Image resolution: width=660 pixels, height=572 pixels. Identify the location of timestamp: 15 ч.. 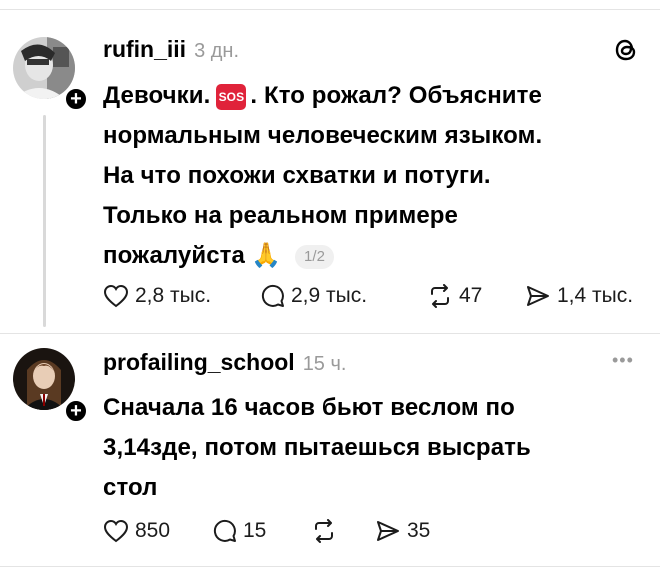
(324, 364).